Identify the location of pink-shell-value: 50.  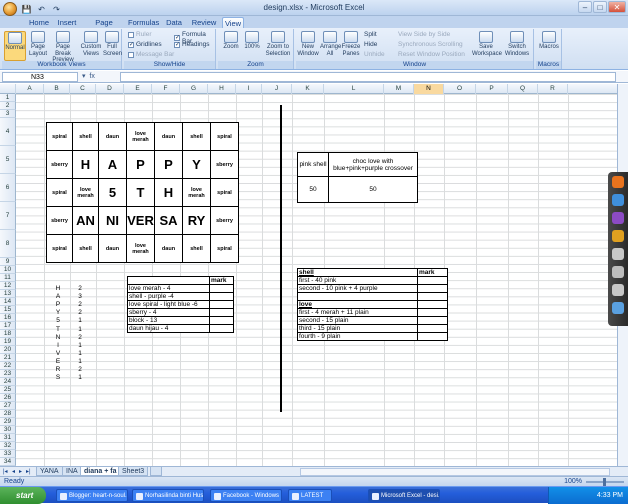
(313, 189).